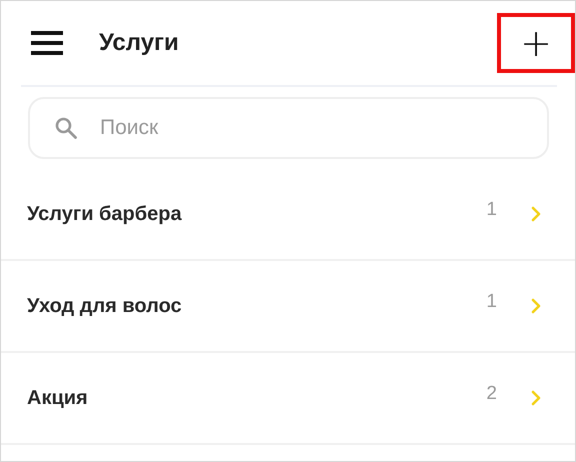  I want to click on category-name: Уход для волос, so click(105, 306).